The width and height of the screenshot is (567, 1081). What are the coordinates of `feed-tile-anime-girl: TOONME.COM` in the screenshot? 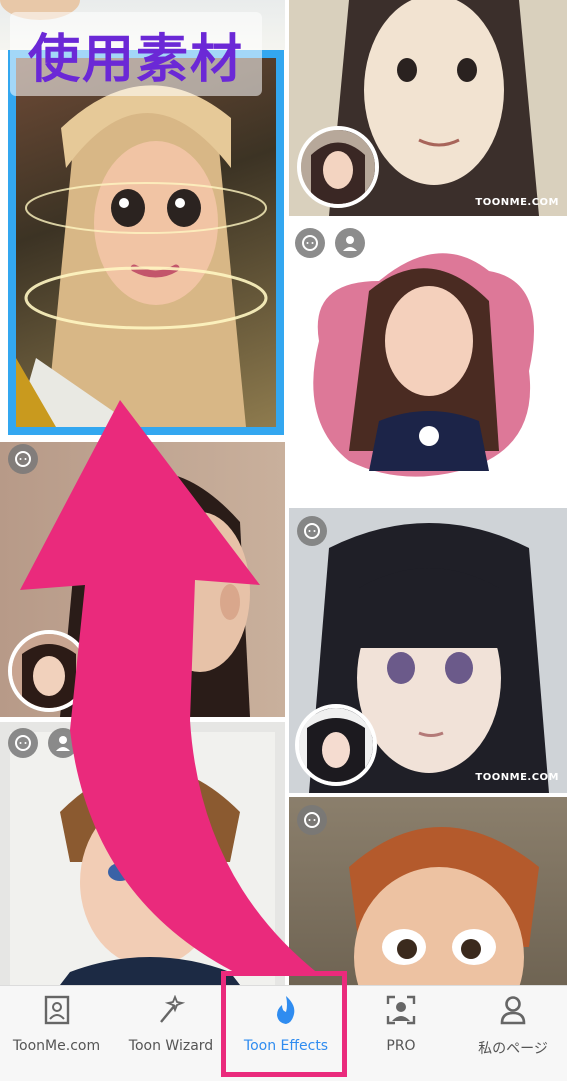 It's located at (428, 108).